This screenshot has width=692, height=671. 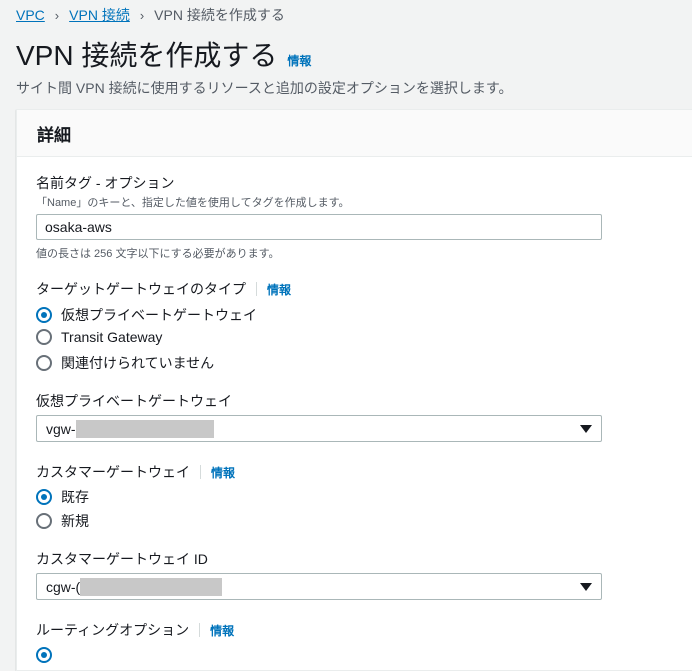 I want to click on customer-gateway-header: カスタマーゲートウェイ 情報, so click(x=135, y=472).